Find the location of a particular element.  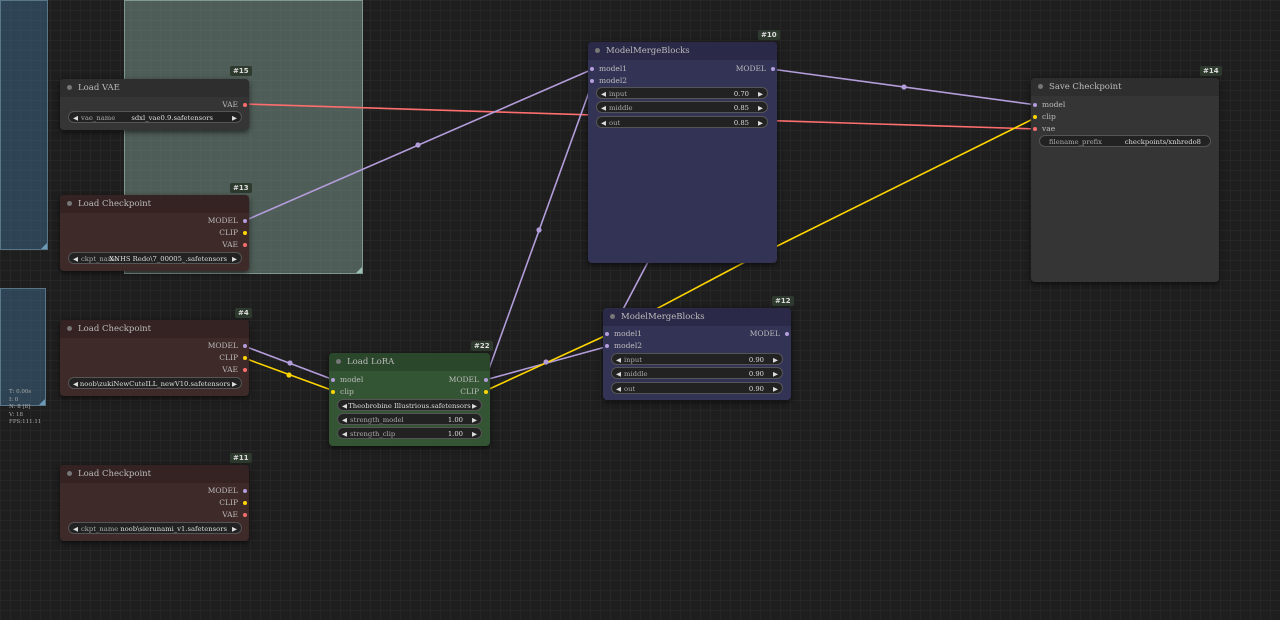

number-middle: ◀ middle 0.85 ▶ is located at coordinates (682, 107).